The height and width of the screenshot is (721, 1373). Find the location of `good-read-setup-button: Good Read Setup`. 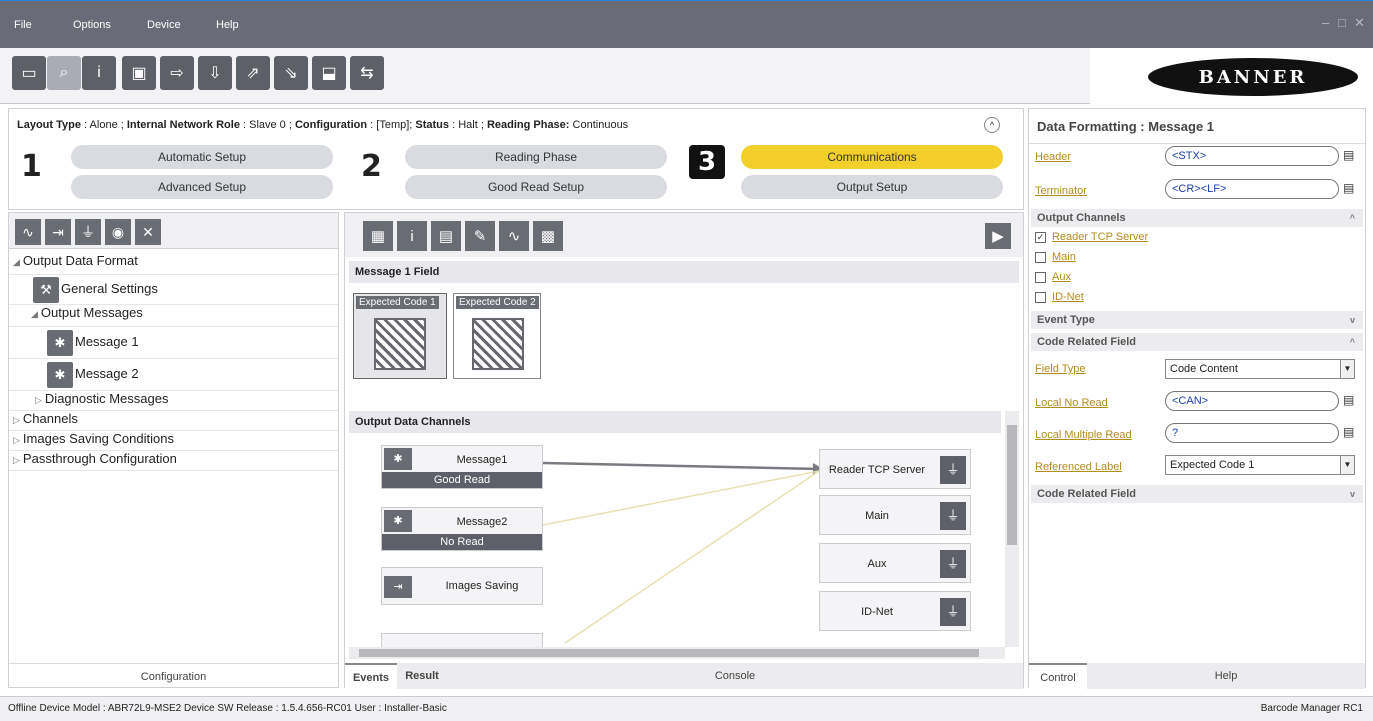

good-read-setup-button: Good Read Setup is located at coordinates (536, 187).